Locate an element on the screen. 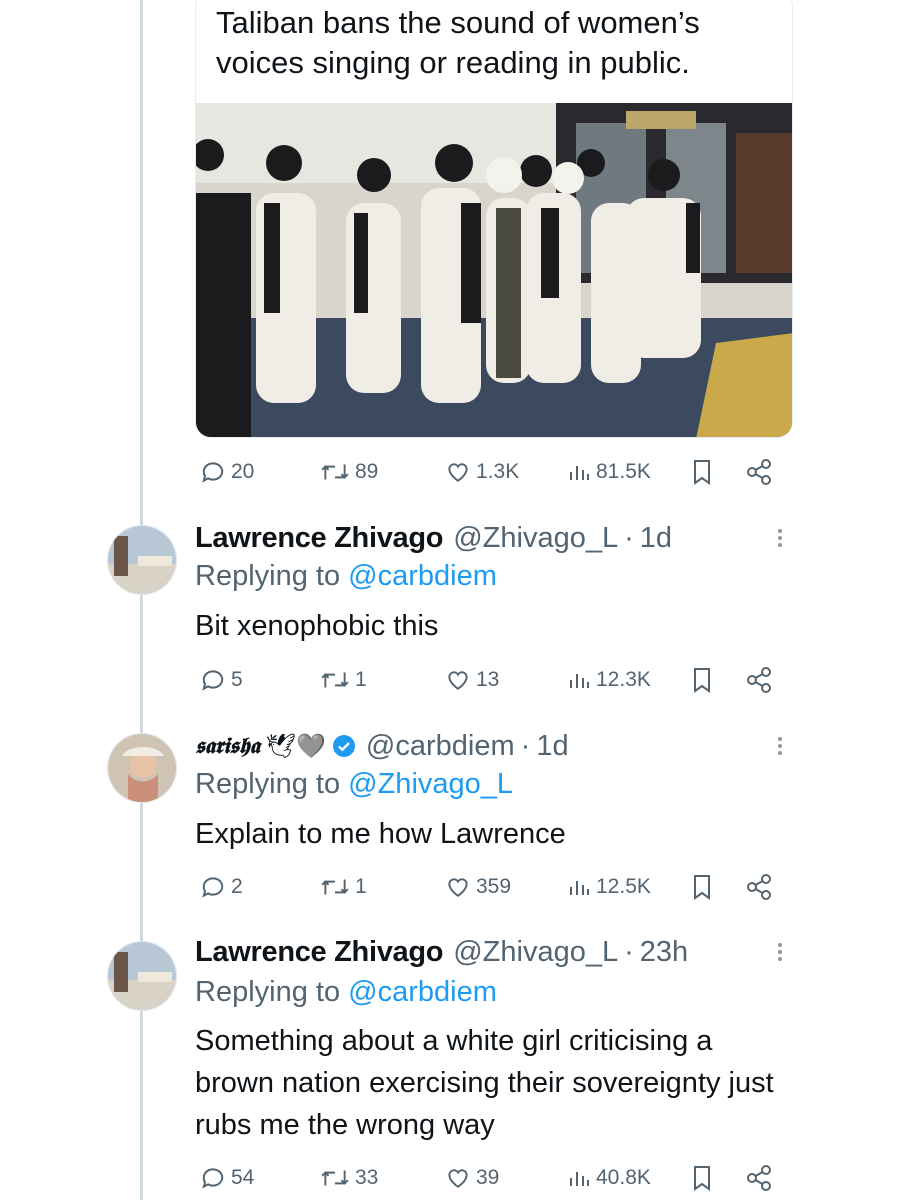 The image size is (900, 1200). reply-action: 5 is located at coordinates (221, 680).